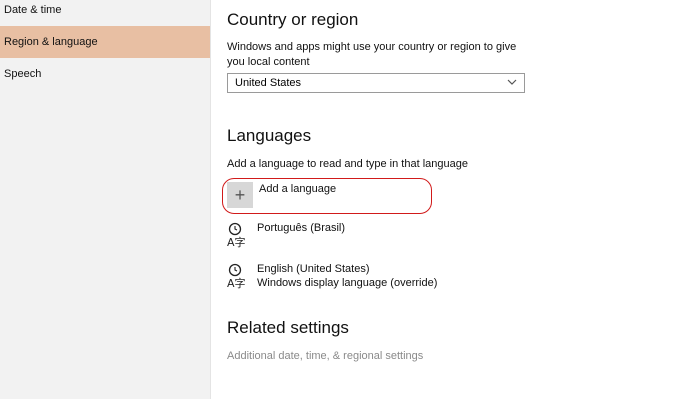 Image resolution: width=700 pixels, height=399 pixels. What do you see at coordinates (105, 42) in the screenshot?
I see `sidebar-item-region-language: Region & language` at bounding box center [105, 42].